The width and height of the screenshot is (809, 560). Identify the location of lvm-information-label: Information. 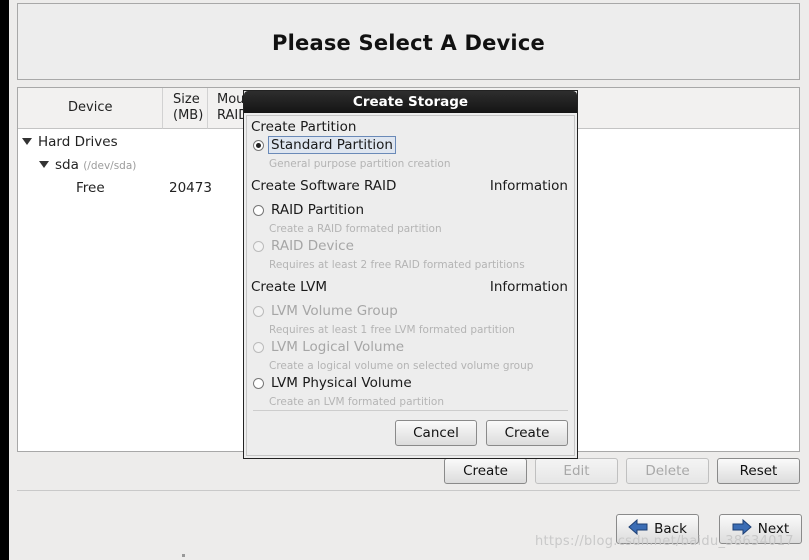
(528, 287).